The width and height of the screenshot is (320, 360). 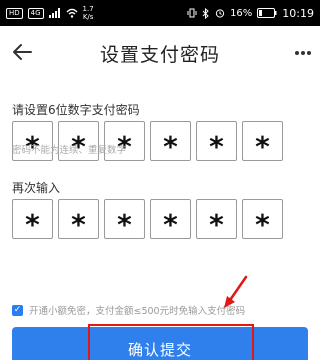 I want to click on small-amount-text: 开通小额免密，支付金额≤500元时免输入支付密码, so click(x=137, y=311).